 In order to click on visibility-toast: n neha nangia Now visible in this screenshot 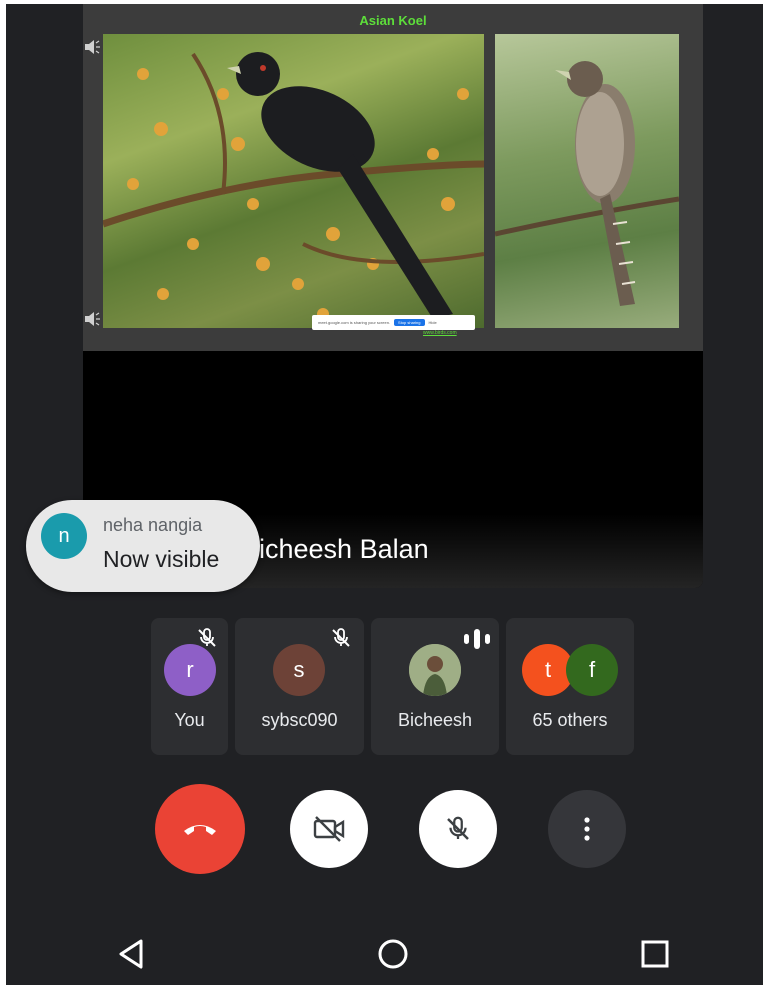, I will do `click(143, 546)`.